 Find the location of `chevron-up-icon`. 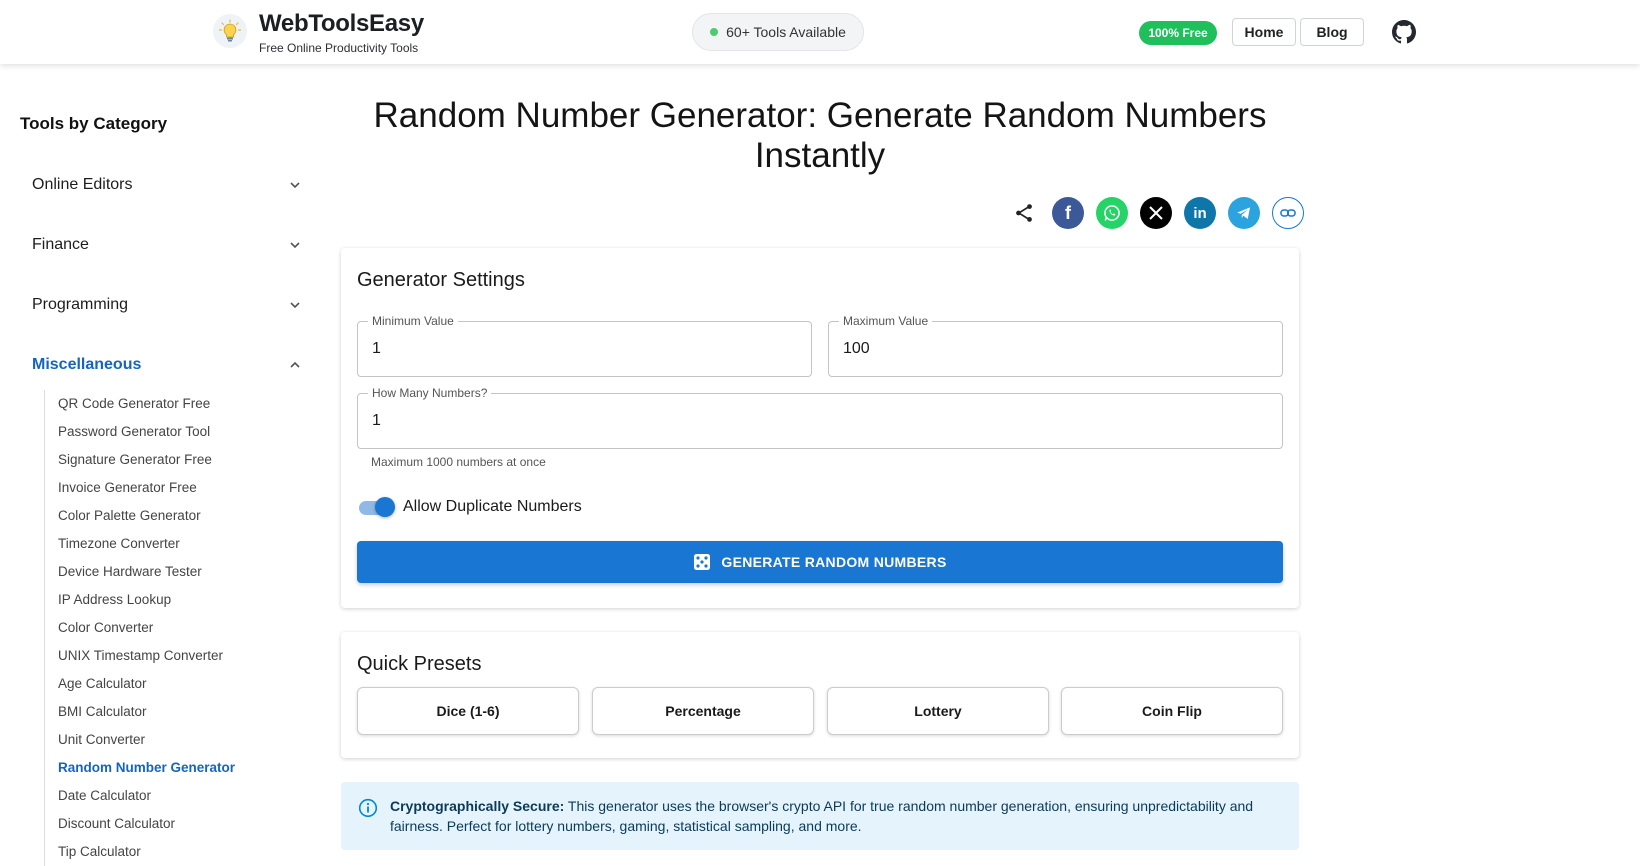

chevron-up-icon is located at coordinates (295, 364).